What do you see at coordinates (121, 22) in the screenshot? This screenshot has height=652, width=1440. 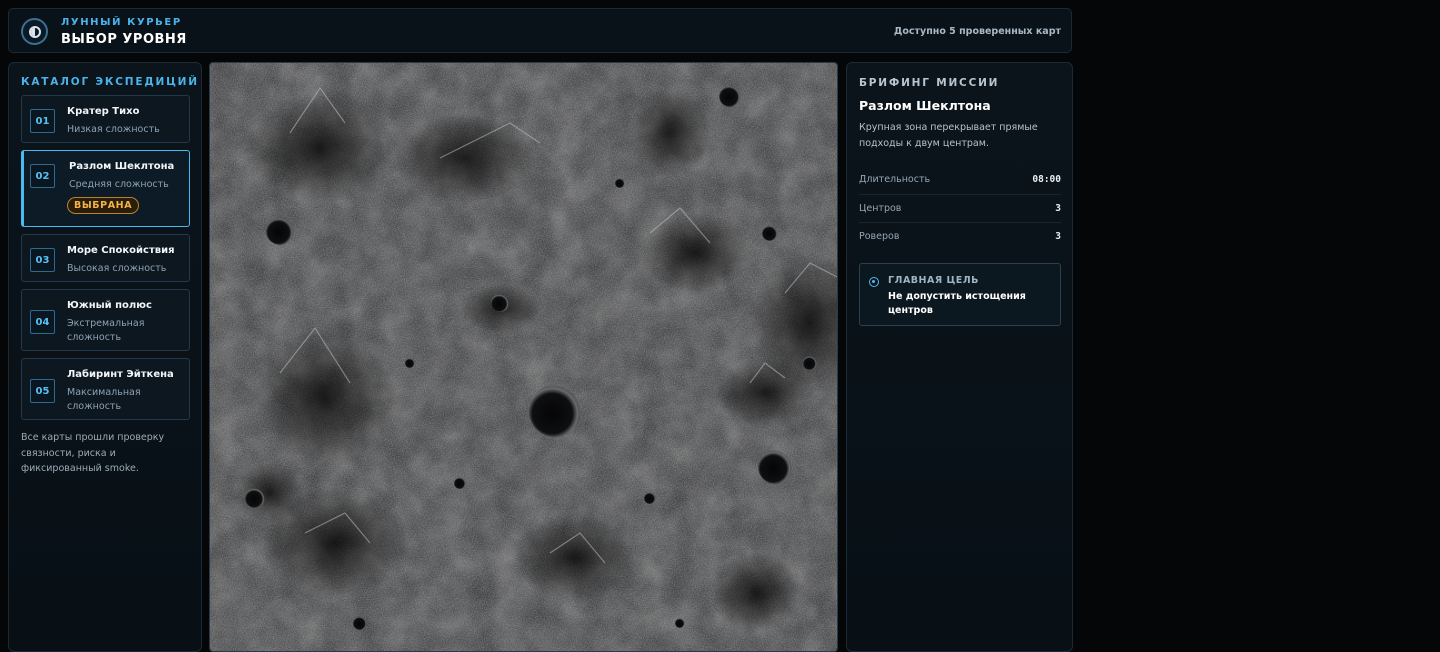 I see `brand-name: ЛУННЫЙ КУРЬЕР` at bounding box center [121, 22].